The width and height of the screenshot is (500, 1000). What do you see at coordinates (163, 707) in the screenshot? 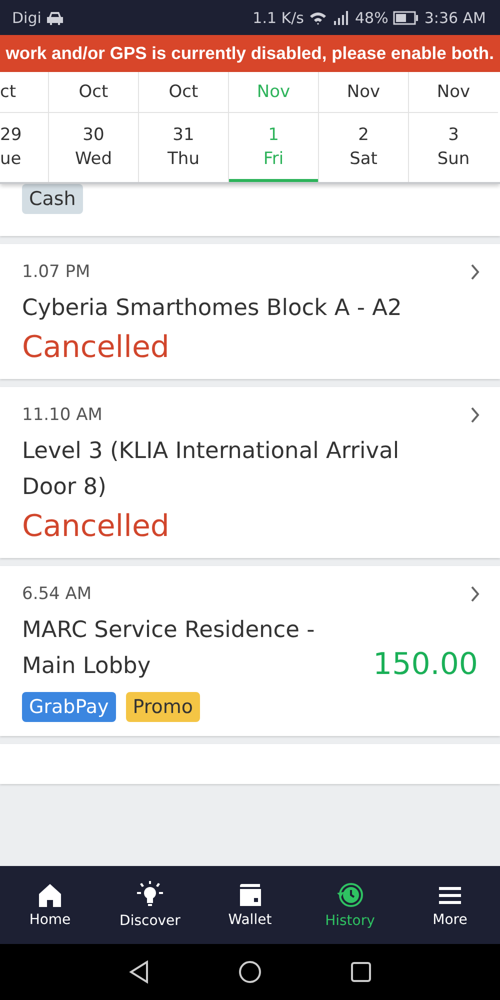
I see `payment-tag: Promo` at bounding box center [163, 707].